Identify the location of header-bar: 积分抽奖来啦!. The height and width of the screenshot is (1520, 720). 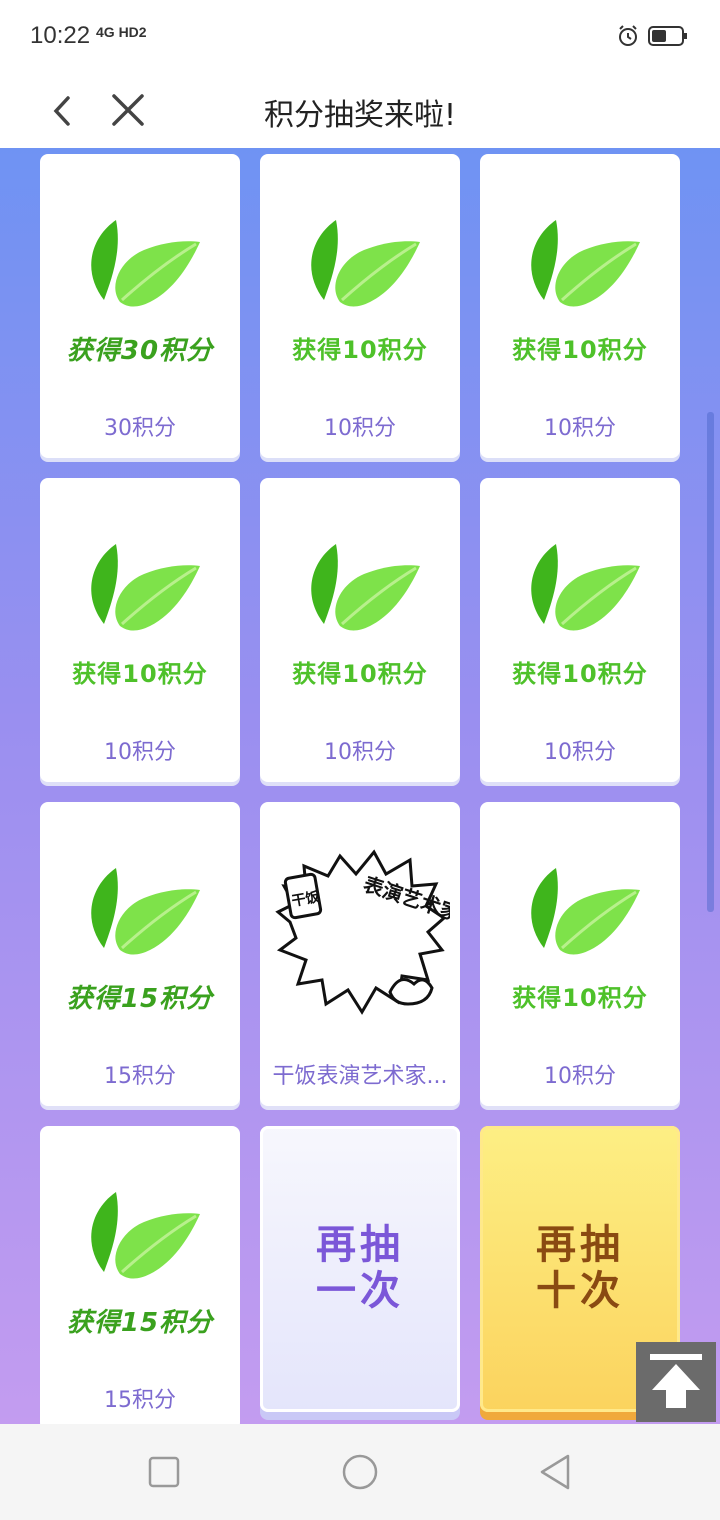
(360, 110).